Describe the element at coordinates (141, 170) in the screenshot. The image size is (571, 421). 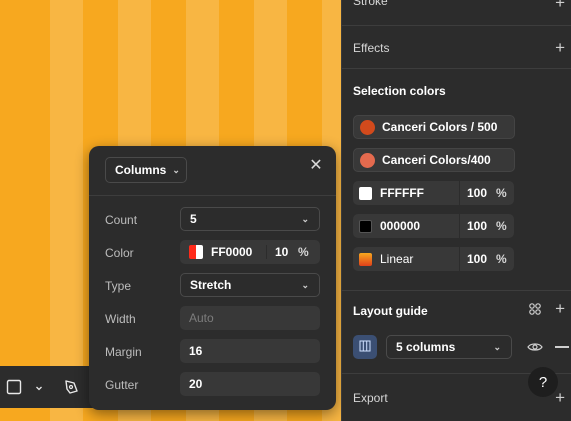
I see `grid-type-label: Columns` at that location.